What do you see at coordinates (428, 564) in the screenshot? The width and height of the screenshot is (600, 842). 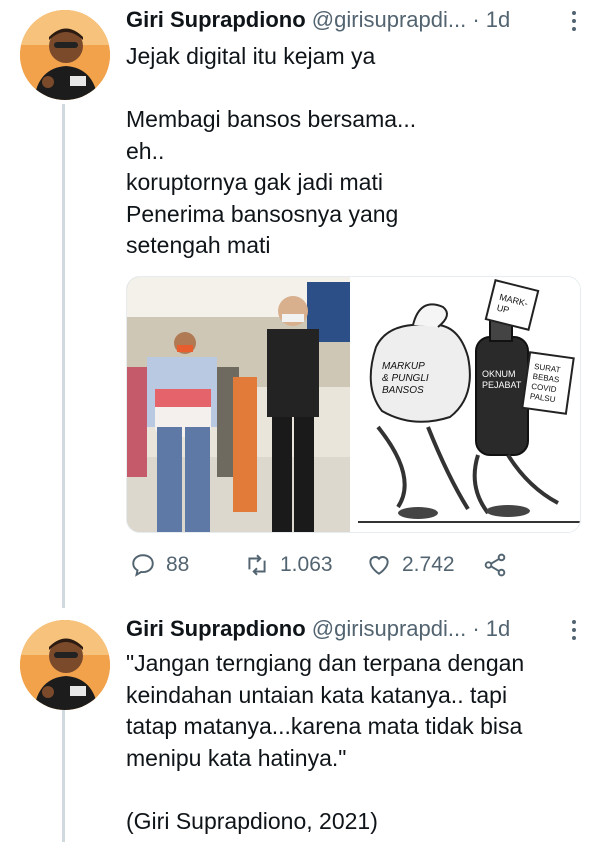 I see `like-count: 2.742` at bounding box center [428, 564].